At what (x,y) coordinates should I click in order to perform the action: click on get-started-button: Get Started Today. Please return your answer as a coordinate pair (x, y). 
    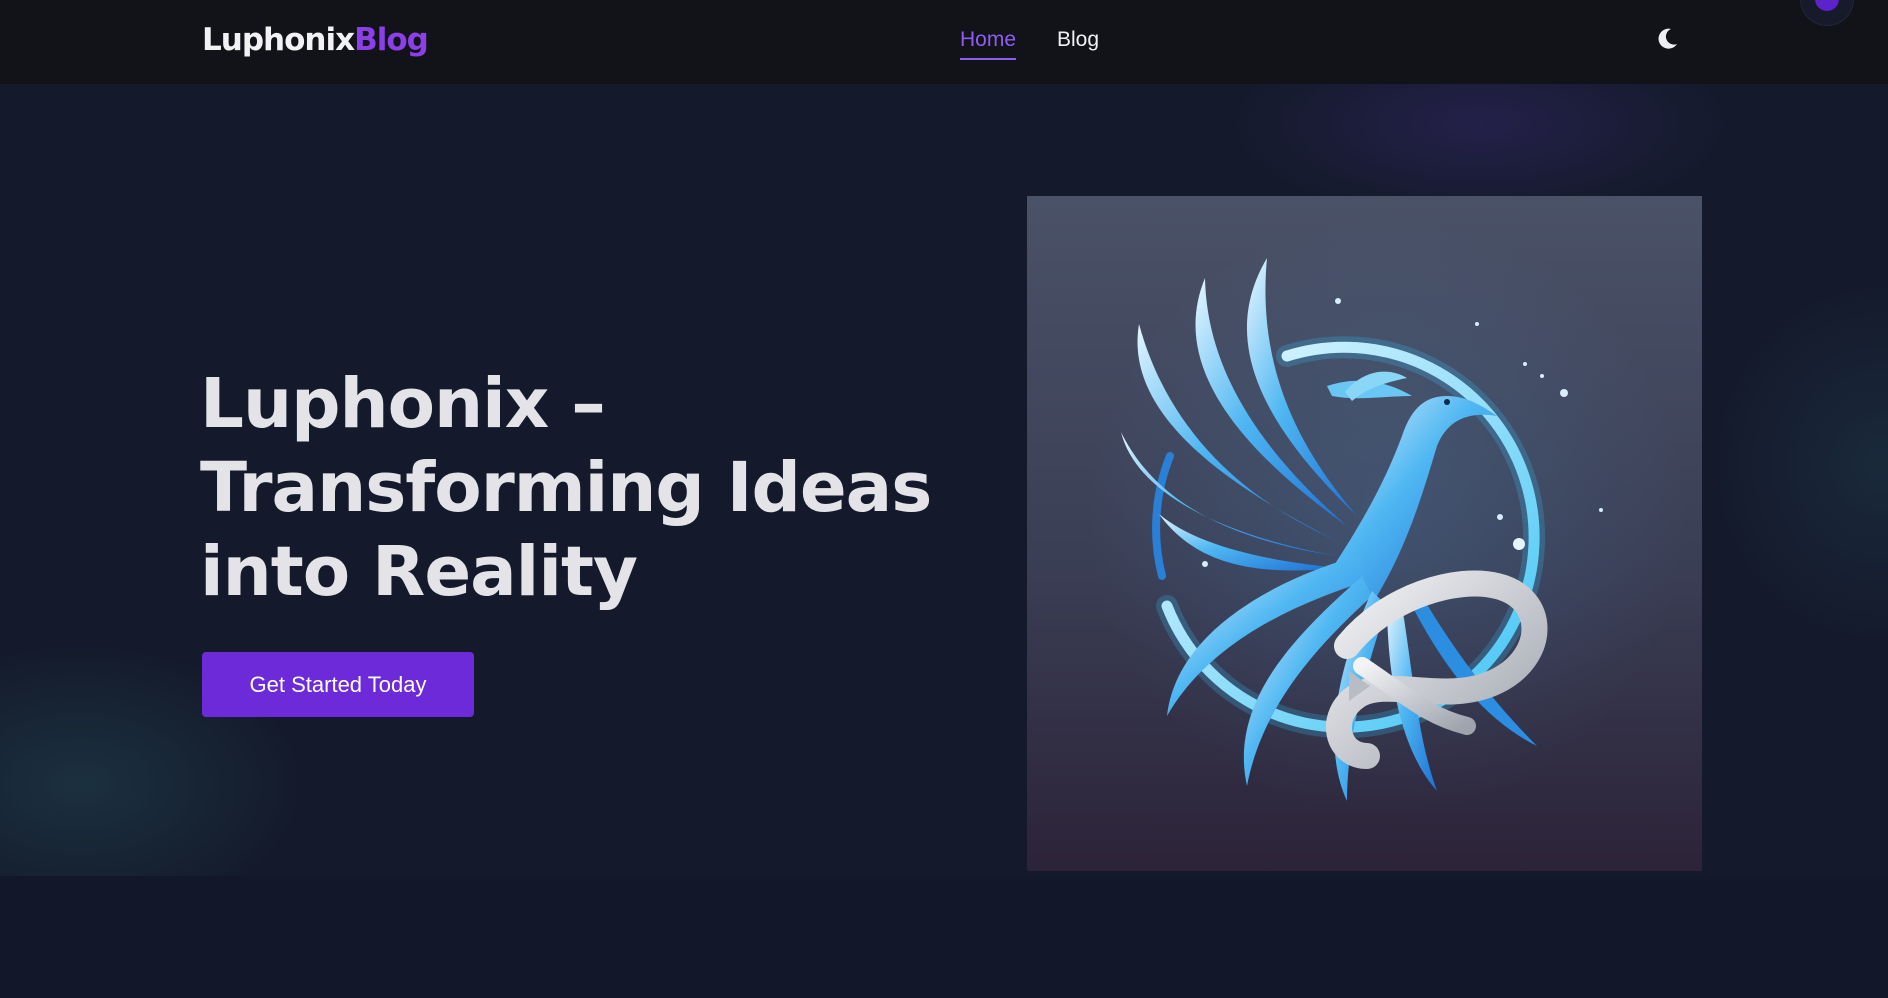
    Looking at the image, I should click on (338, 684).